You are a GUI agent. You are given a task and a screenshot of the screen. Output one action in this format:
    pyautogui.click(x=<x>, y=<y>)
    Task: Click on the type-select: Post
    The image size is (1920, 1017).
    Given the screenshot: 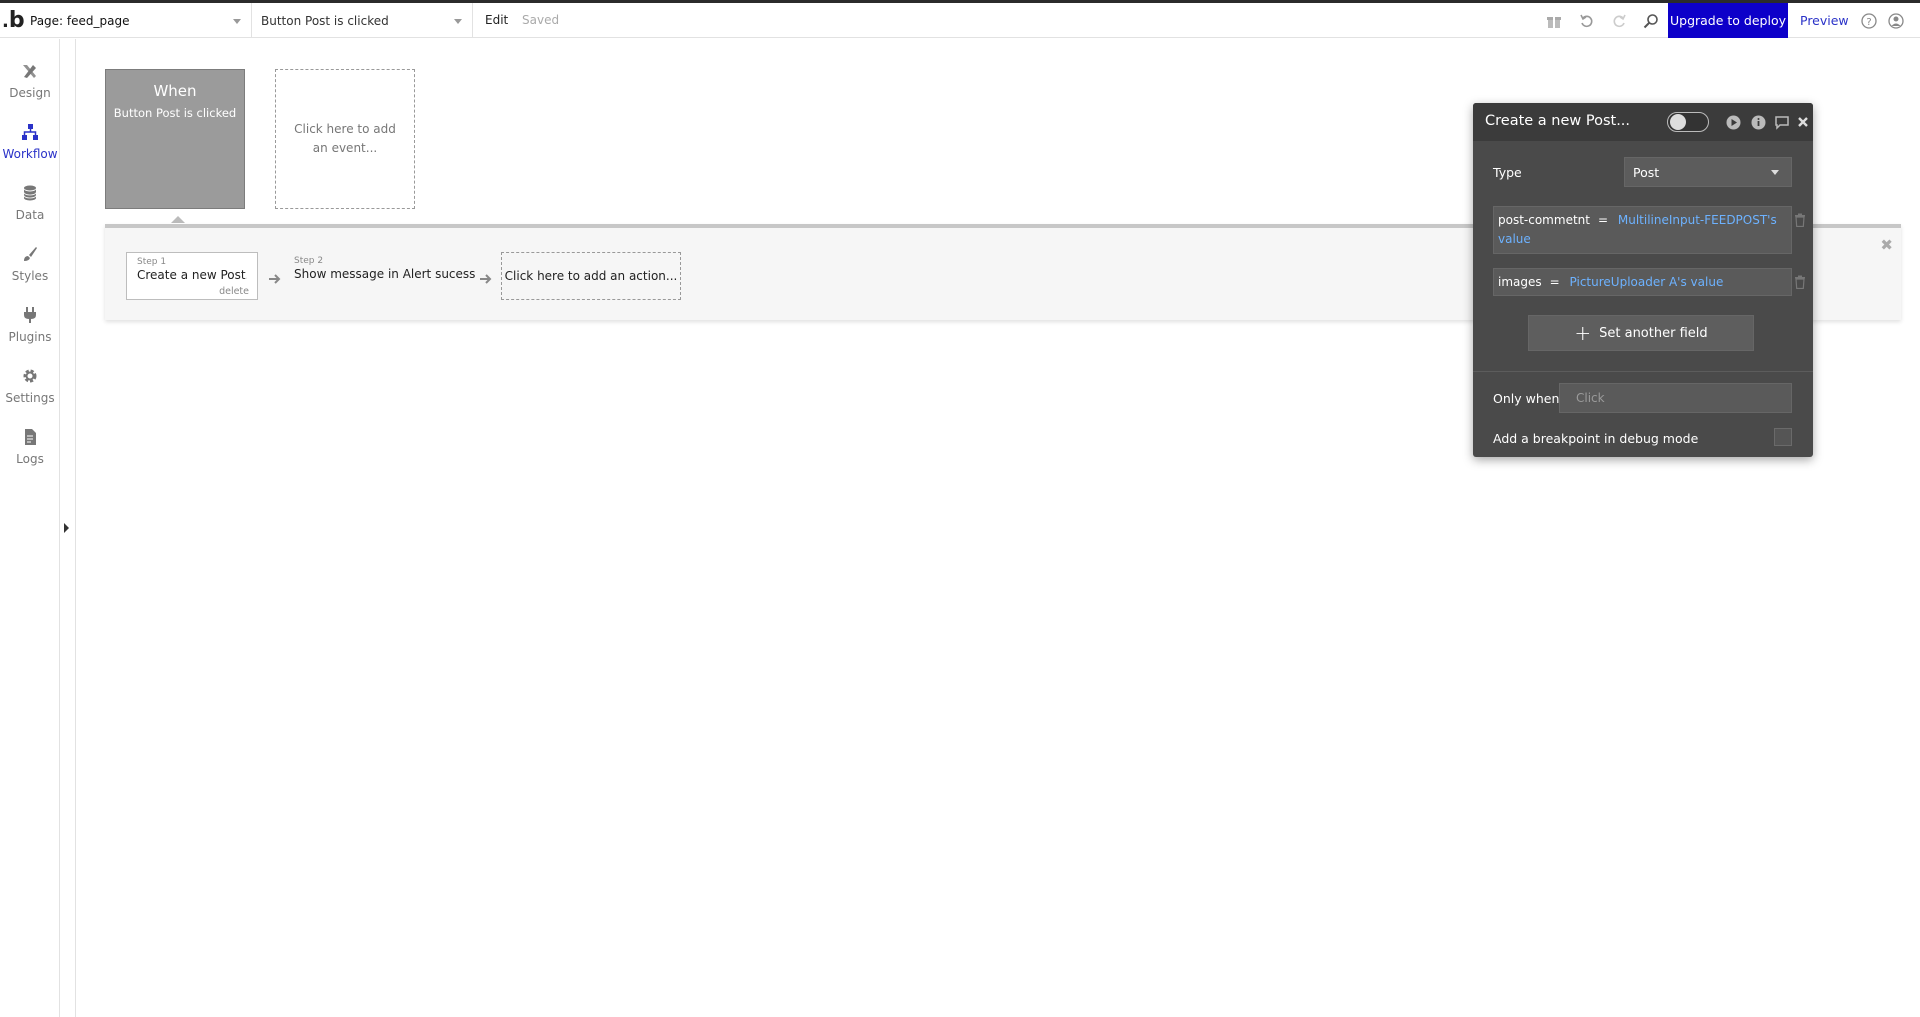 What is the action you would take?
    pyautogui.click(x=1708, y=172)
    